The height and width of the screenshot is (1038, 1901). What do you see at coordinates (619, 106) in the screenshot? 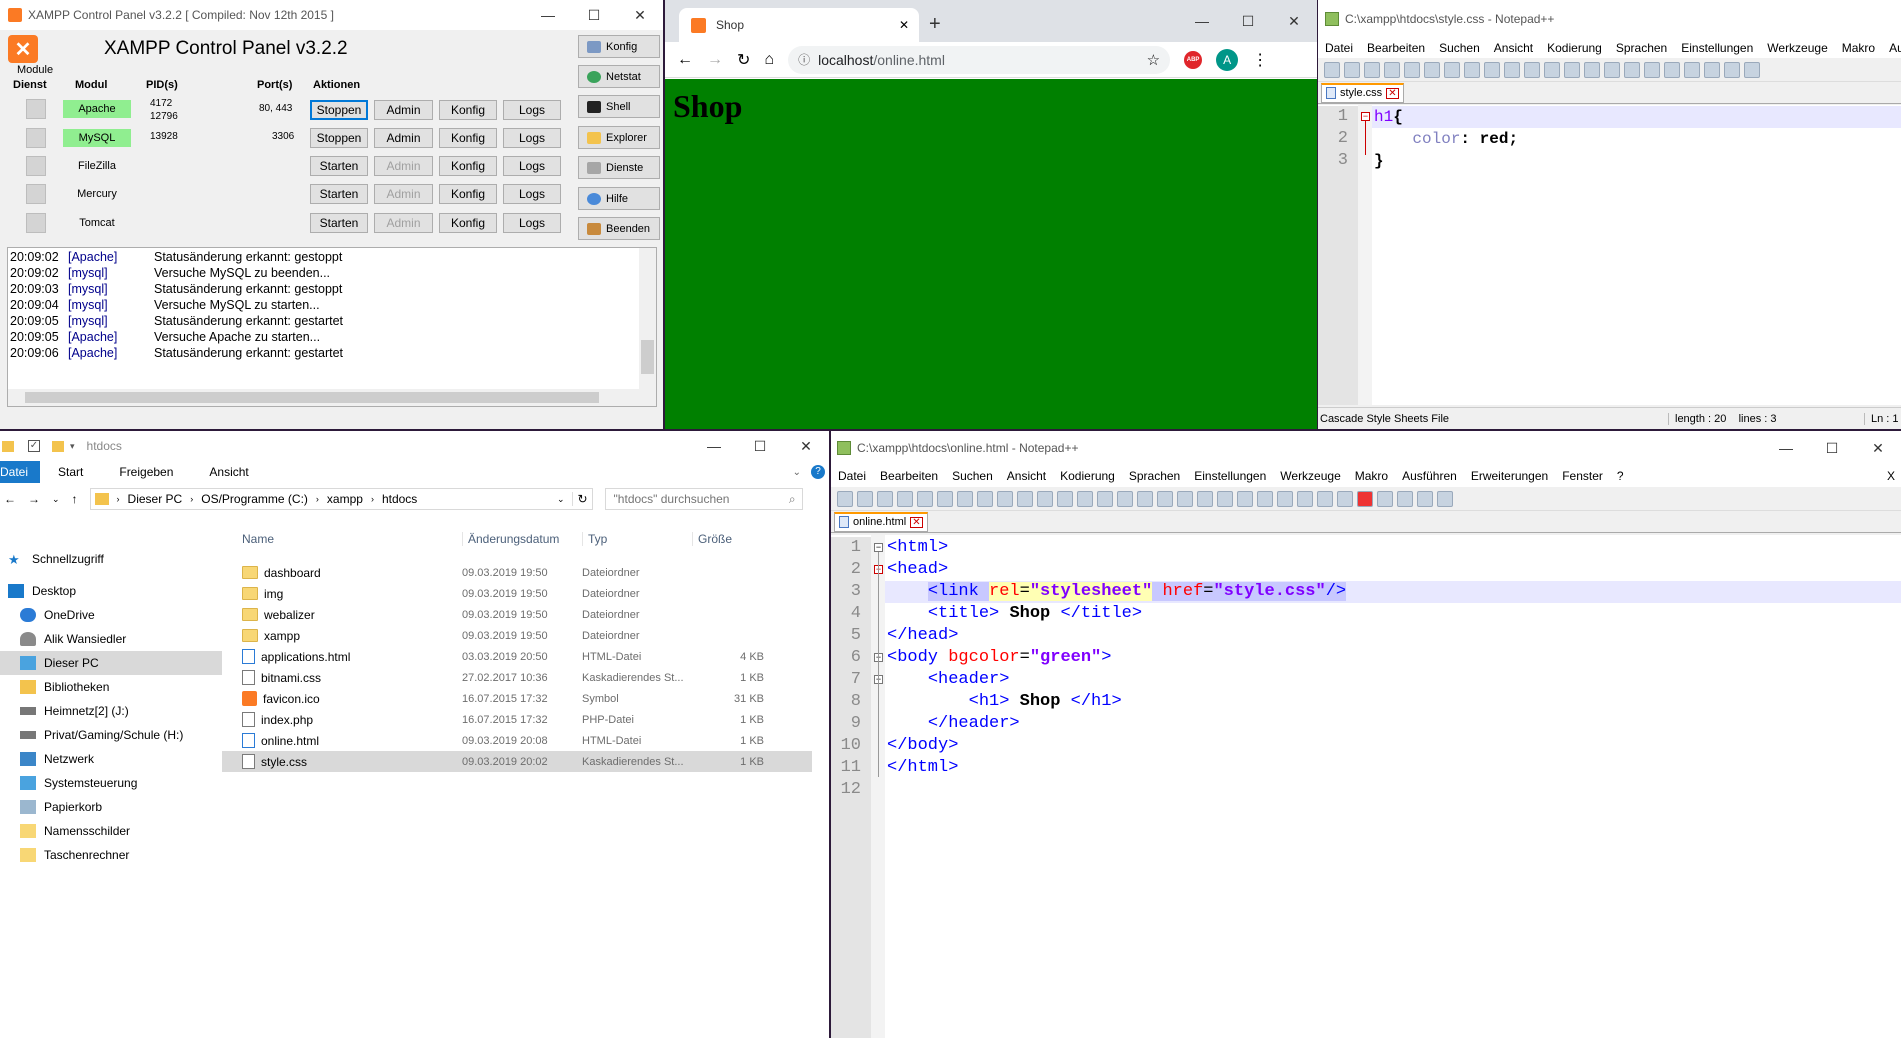
I see `shell-button: Shell` at bounding box center [619, 106].